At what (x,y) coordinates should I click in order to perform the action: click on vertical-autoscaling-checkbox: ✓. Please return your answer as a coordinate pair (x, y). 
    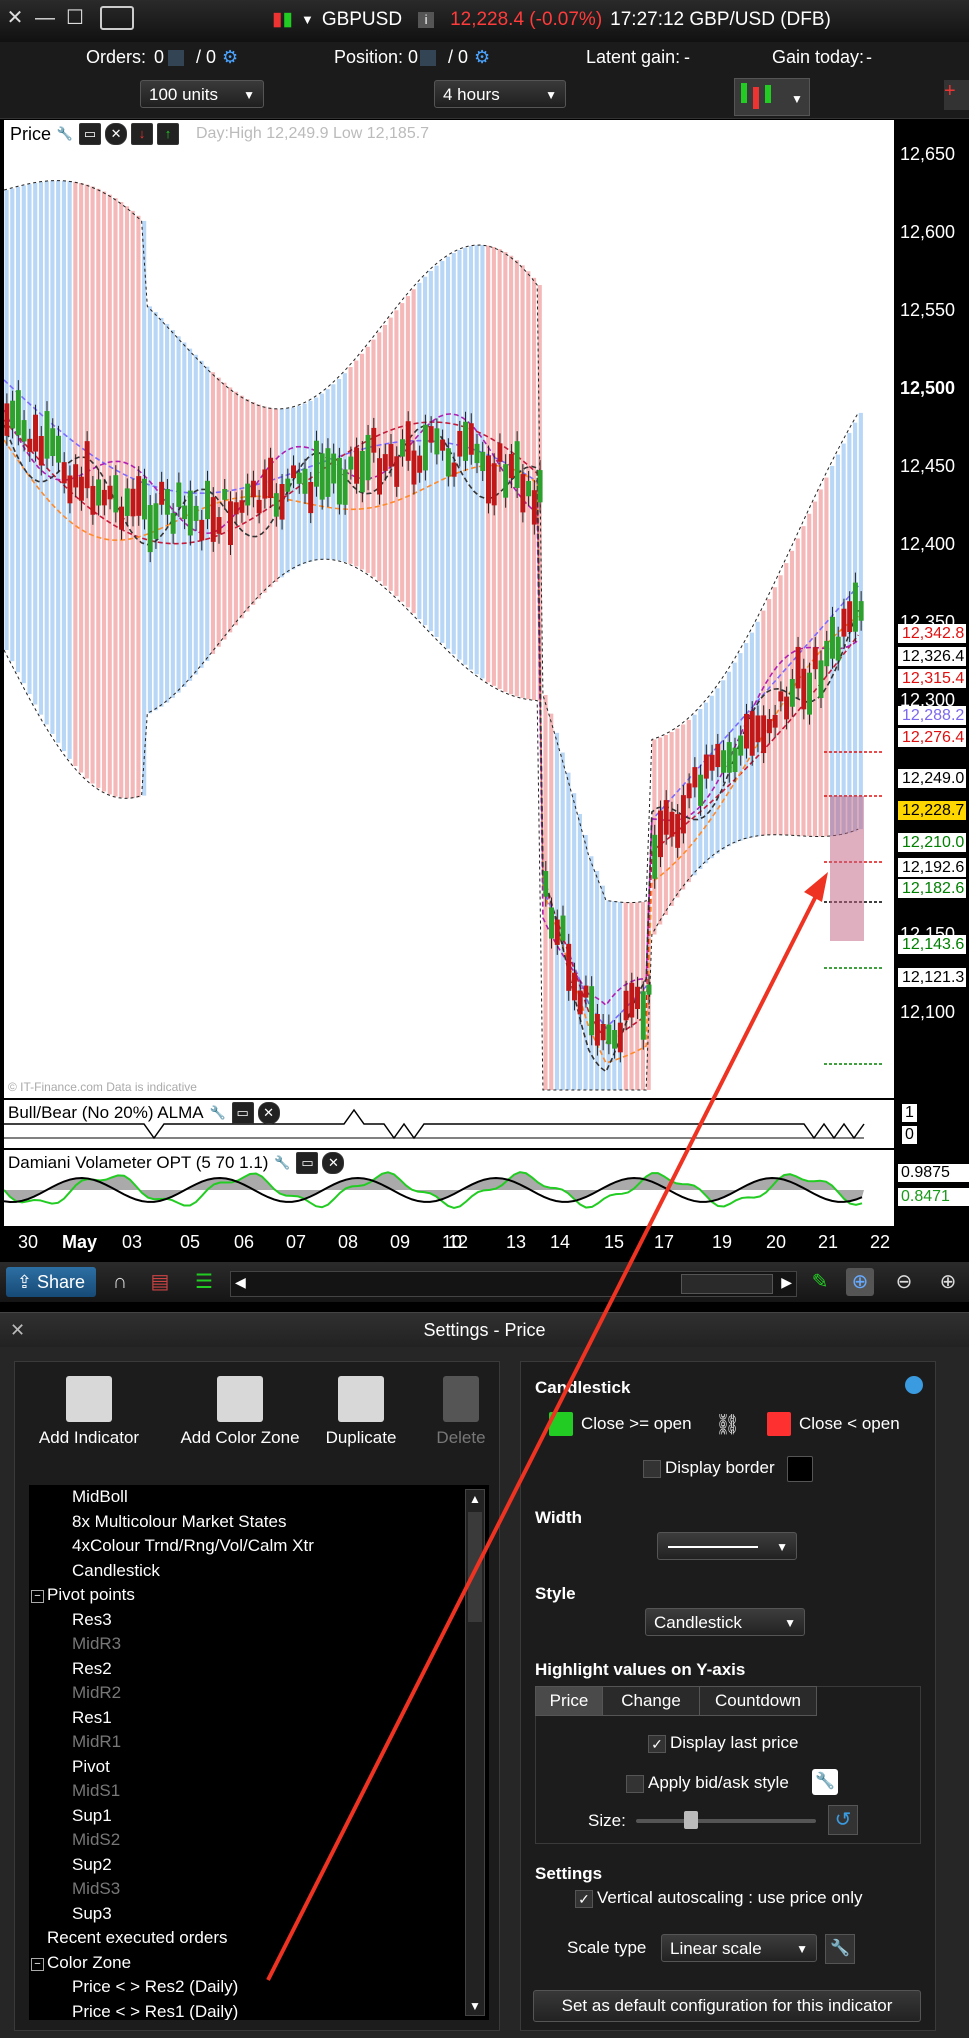
    Looking at the image, I should click on (584, 1899).